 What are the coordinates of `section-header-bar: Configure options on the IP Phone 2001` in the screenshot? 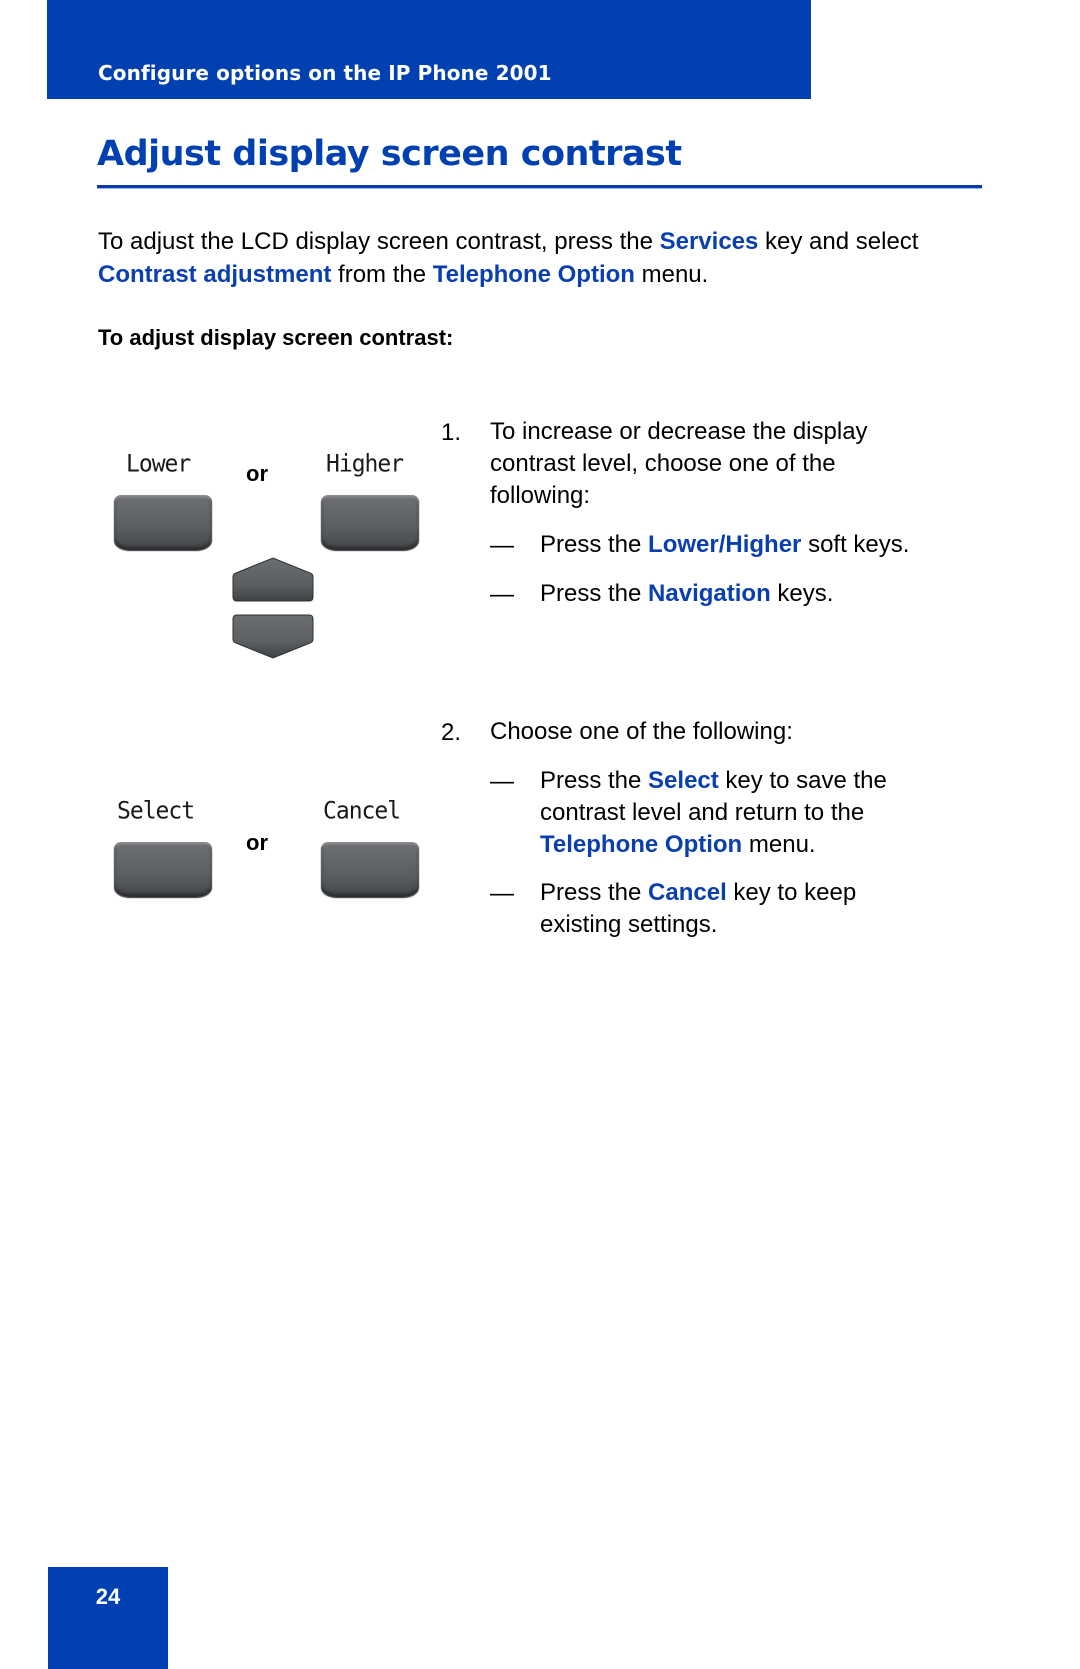 It's located at (429, 49).